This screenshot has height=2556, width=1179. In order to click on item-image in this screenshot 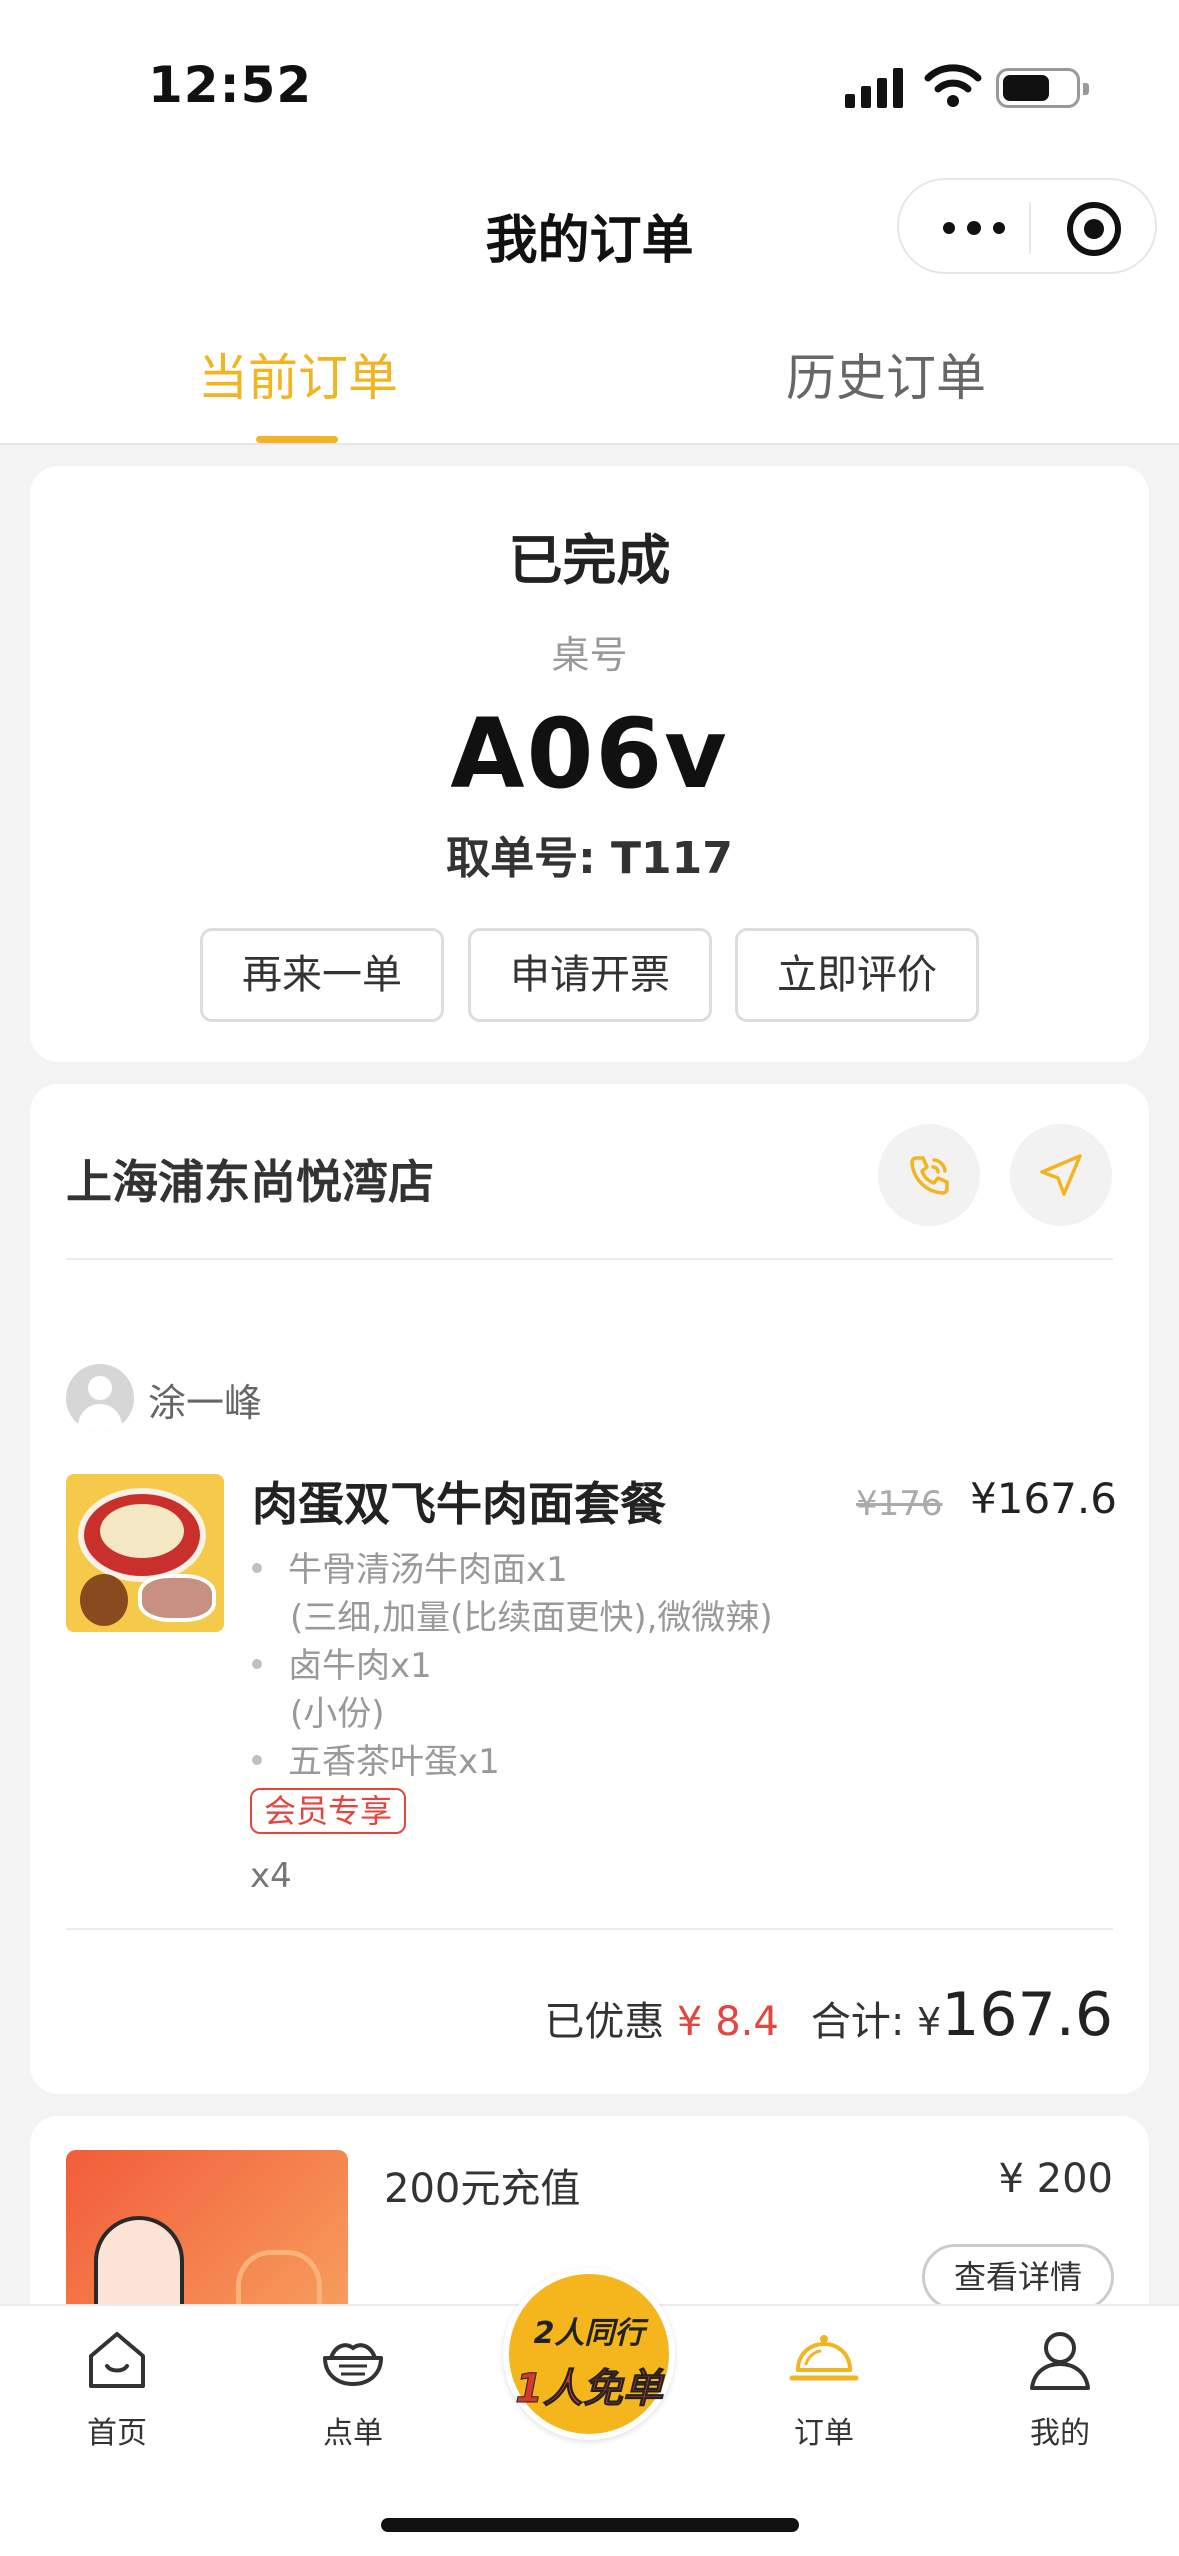, I will do `click(145, 1553)`.